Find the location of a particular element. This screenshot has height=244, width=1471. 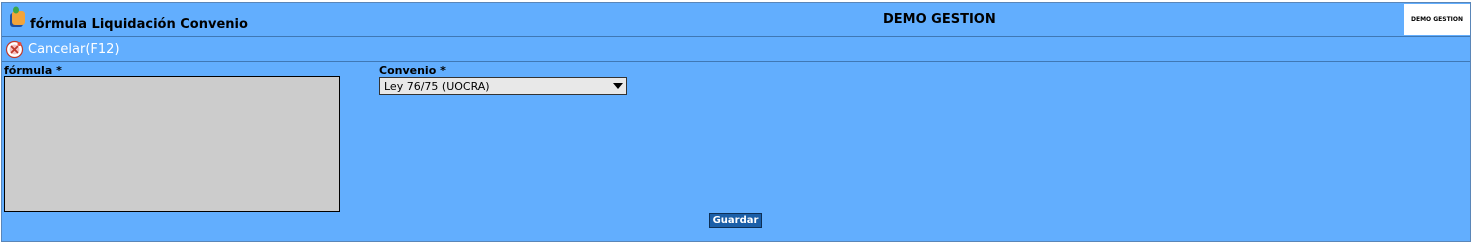

divider is located at coordinates (736, 61).